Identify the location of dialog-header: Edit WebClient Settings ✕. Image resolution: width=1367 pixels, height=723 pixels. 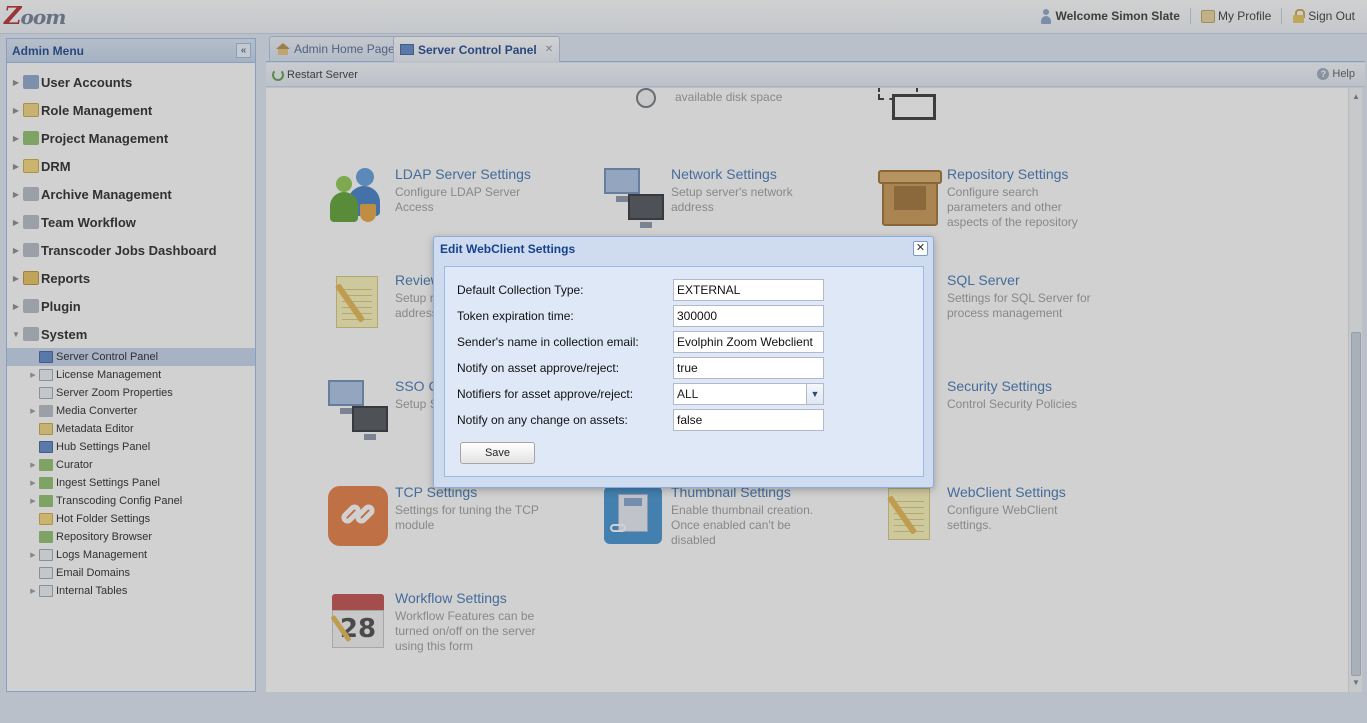
(683, 249).